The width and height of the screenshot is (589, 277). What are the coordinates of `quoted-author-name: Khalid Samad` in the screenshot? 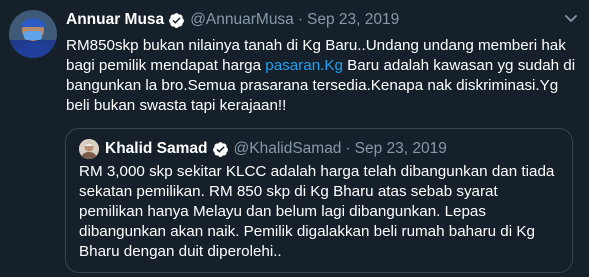 It's located at (156, 149).